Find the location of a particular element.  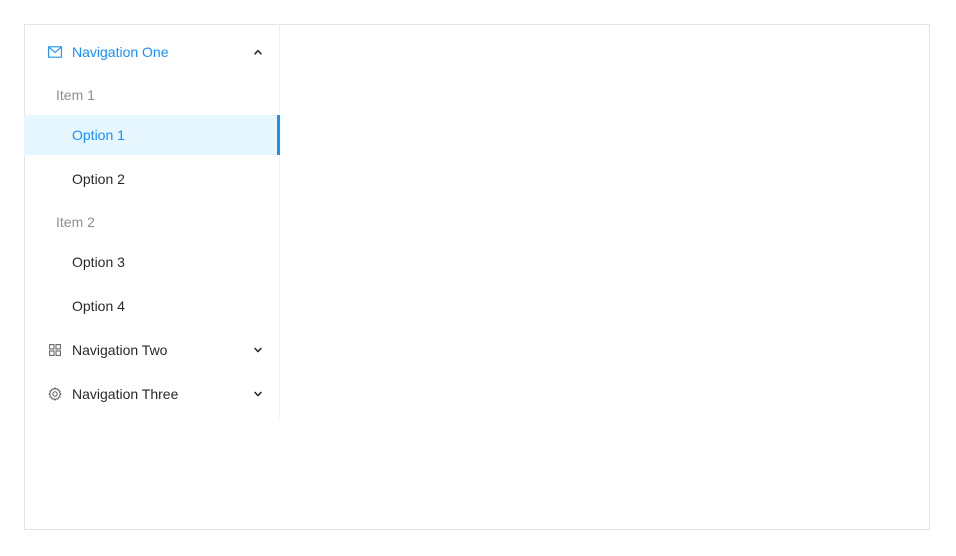

menu-item-option-2: Option 2 is located at coordinates (151, 179).